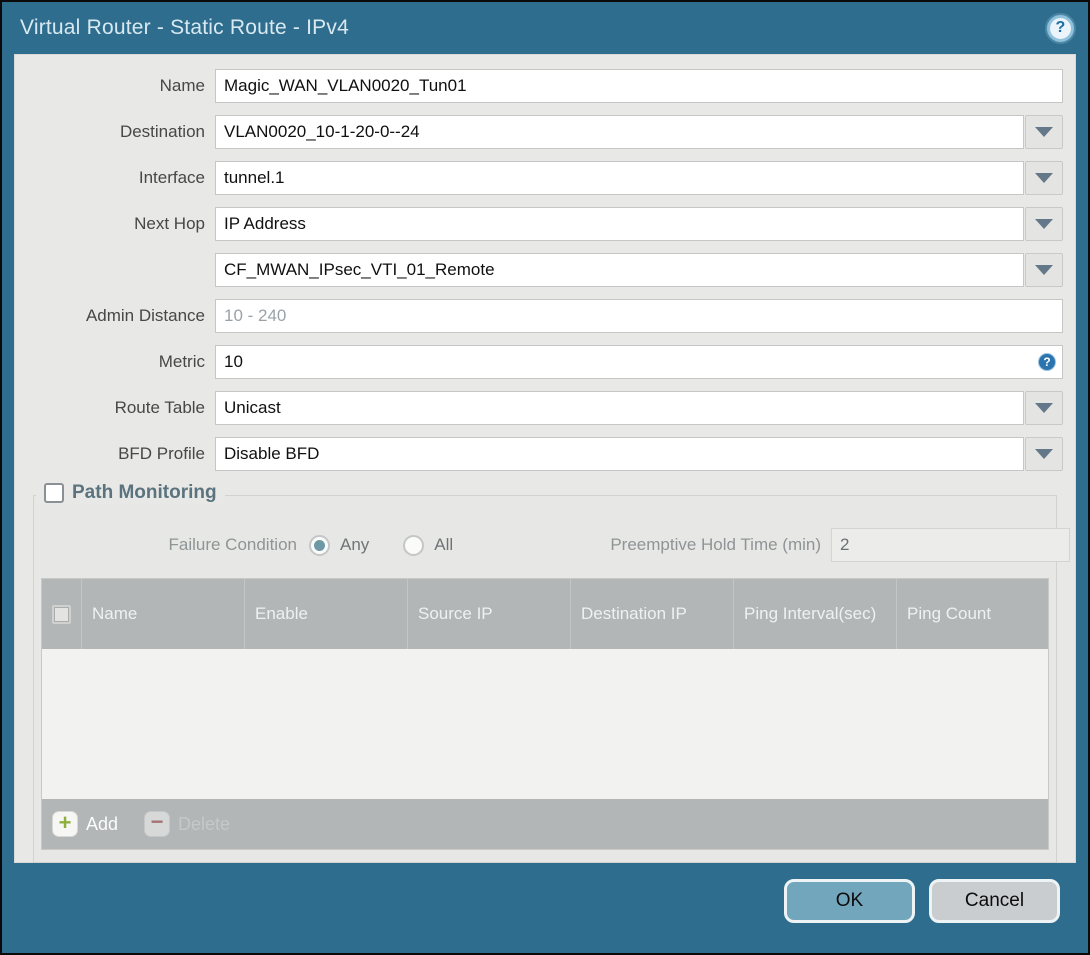  I want to click on table-header-checkbox-cell, so click(62, 614).